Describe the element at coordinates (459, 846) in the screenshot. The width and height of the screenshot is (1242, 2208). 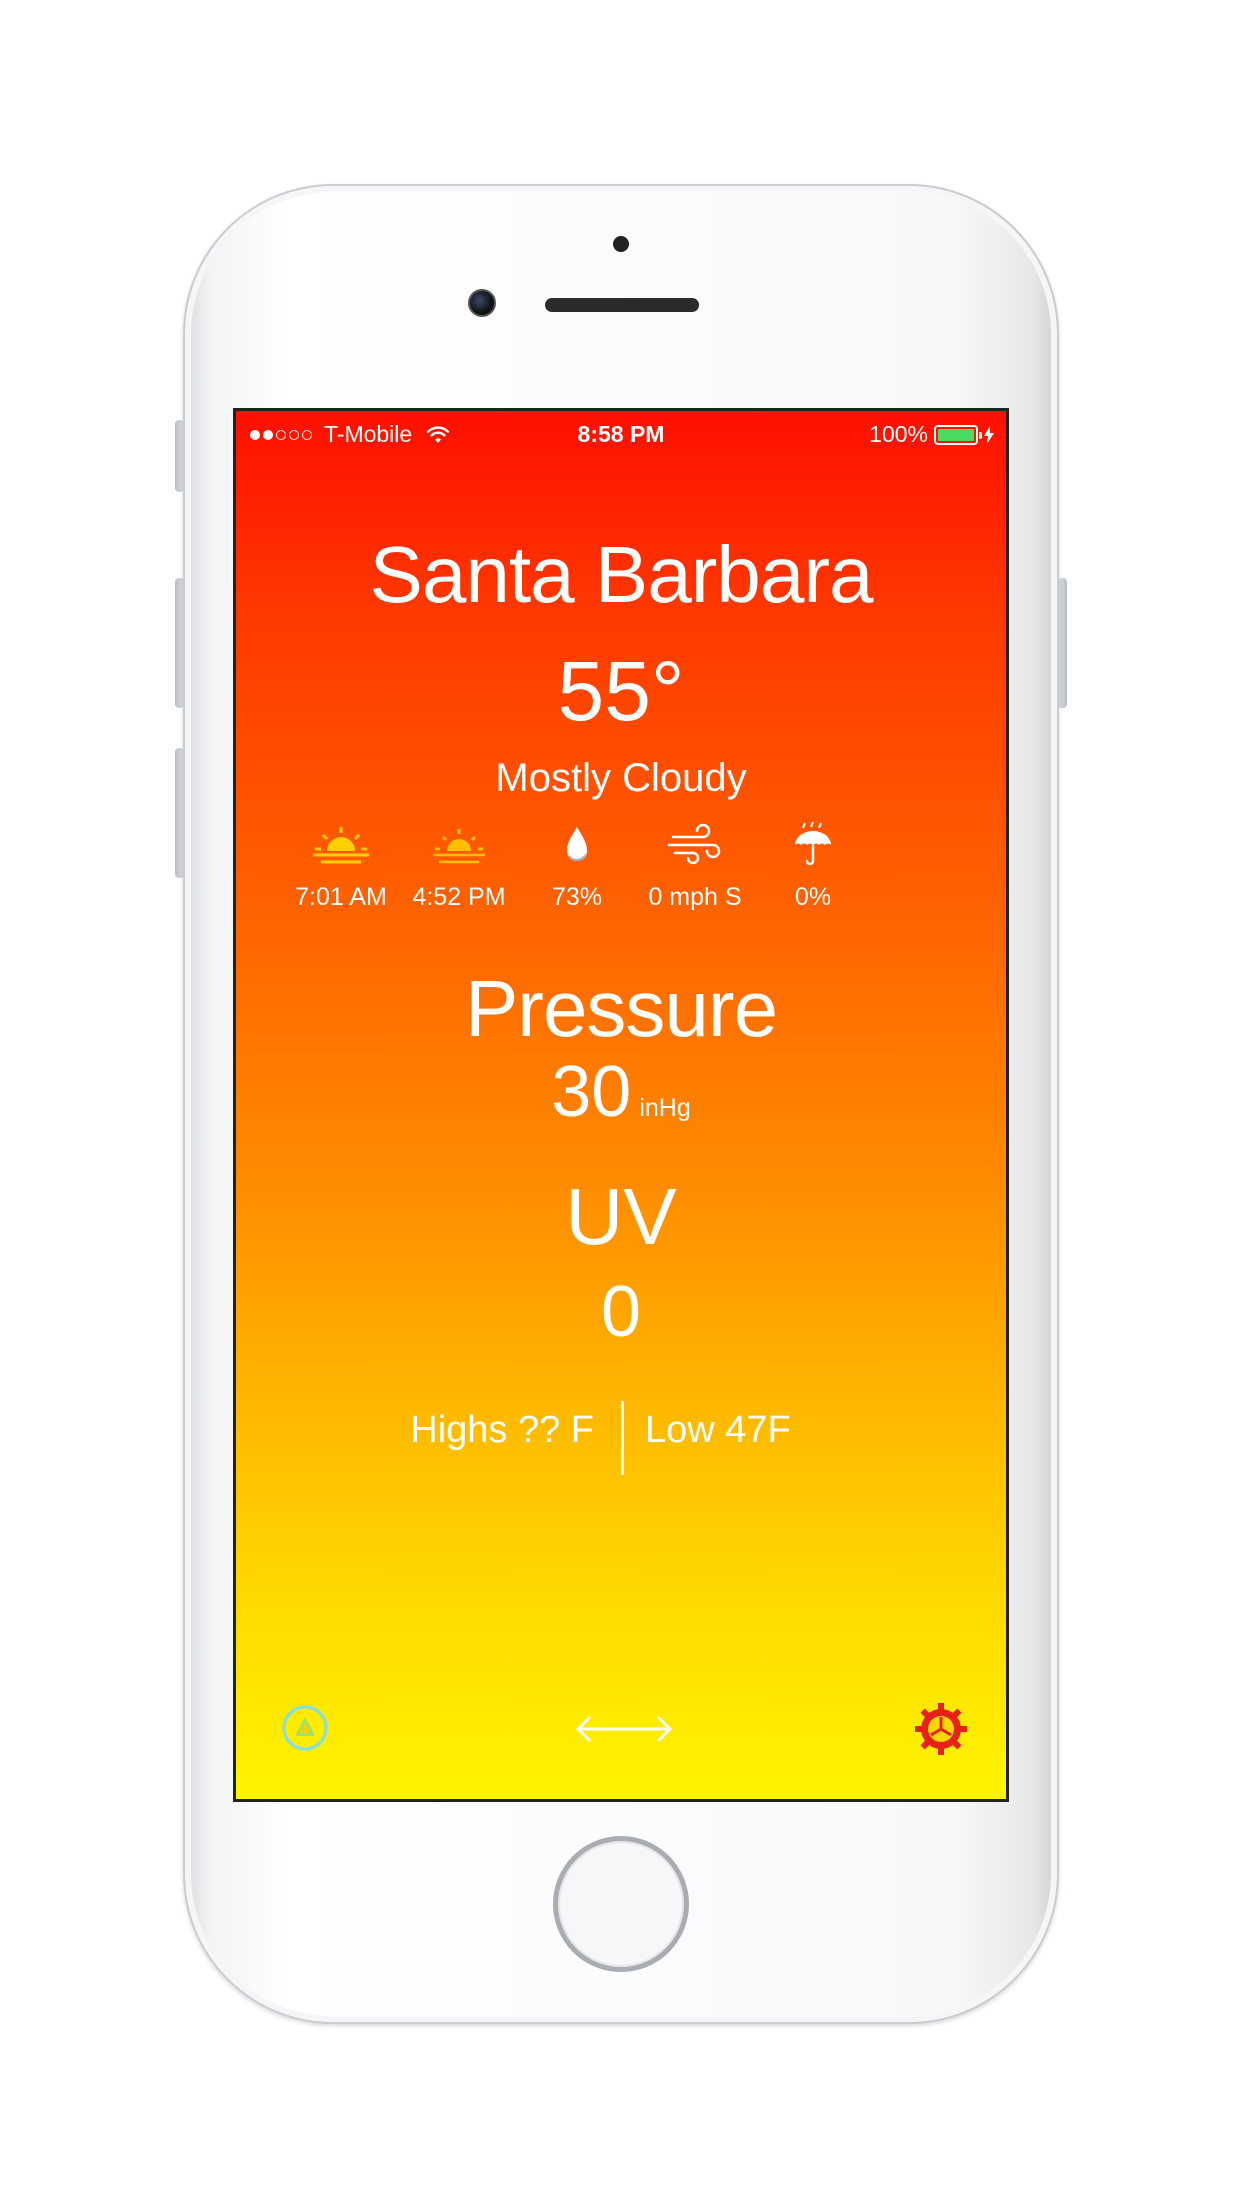
I see `sunset-icon` at that location.